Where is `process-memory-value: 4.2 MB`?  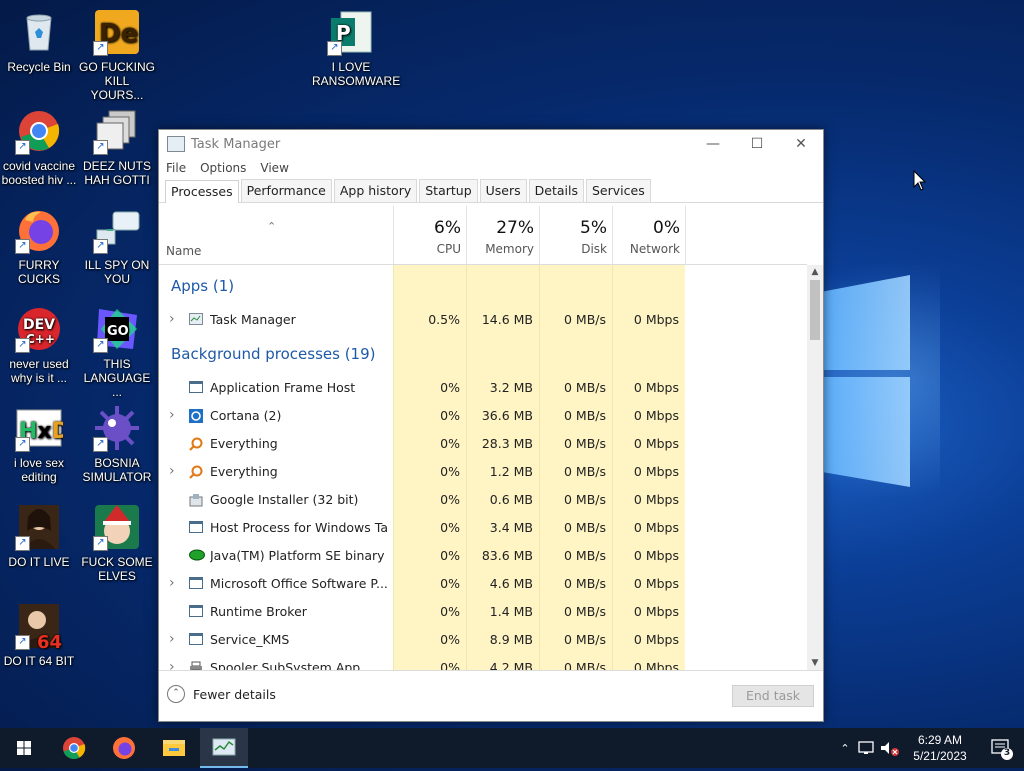
process-memory-value: 4.2 MB is located at coordinates (511, 665).